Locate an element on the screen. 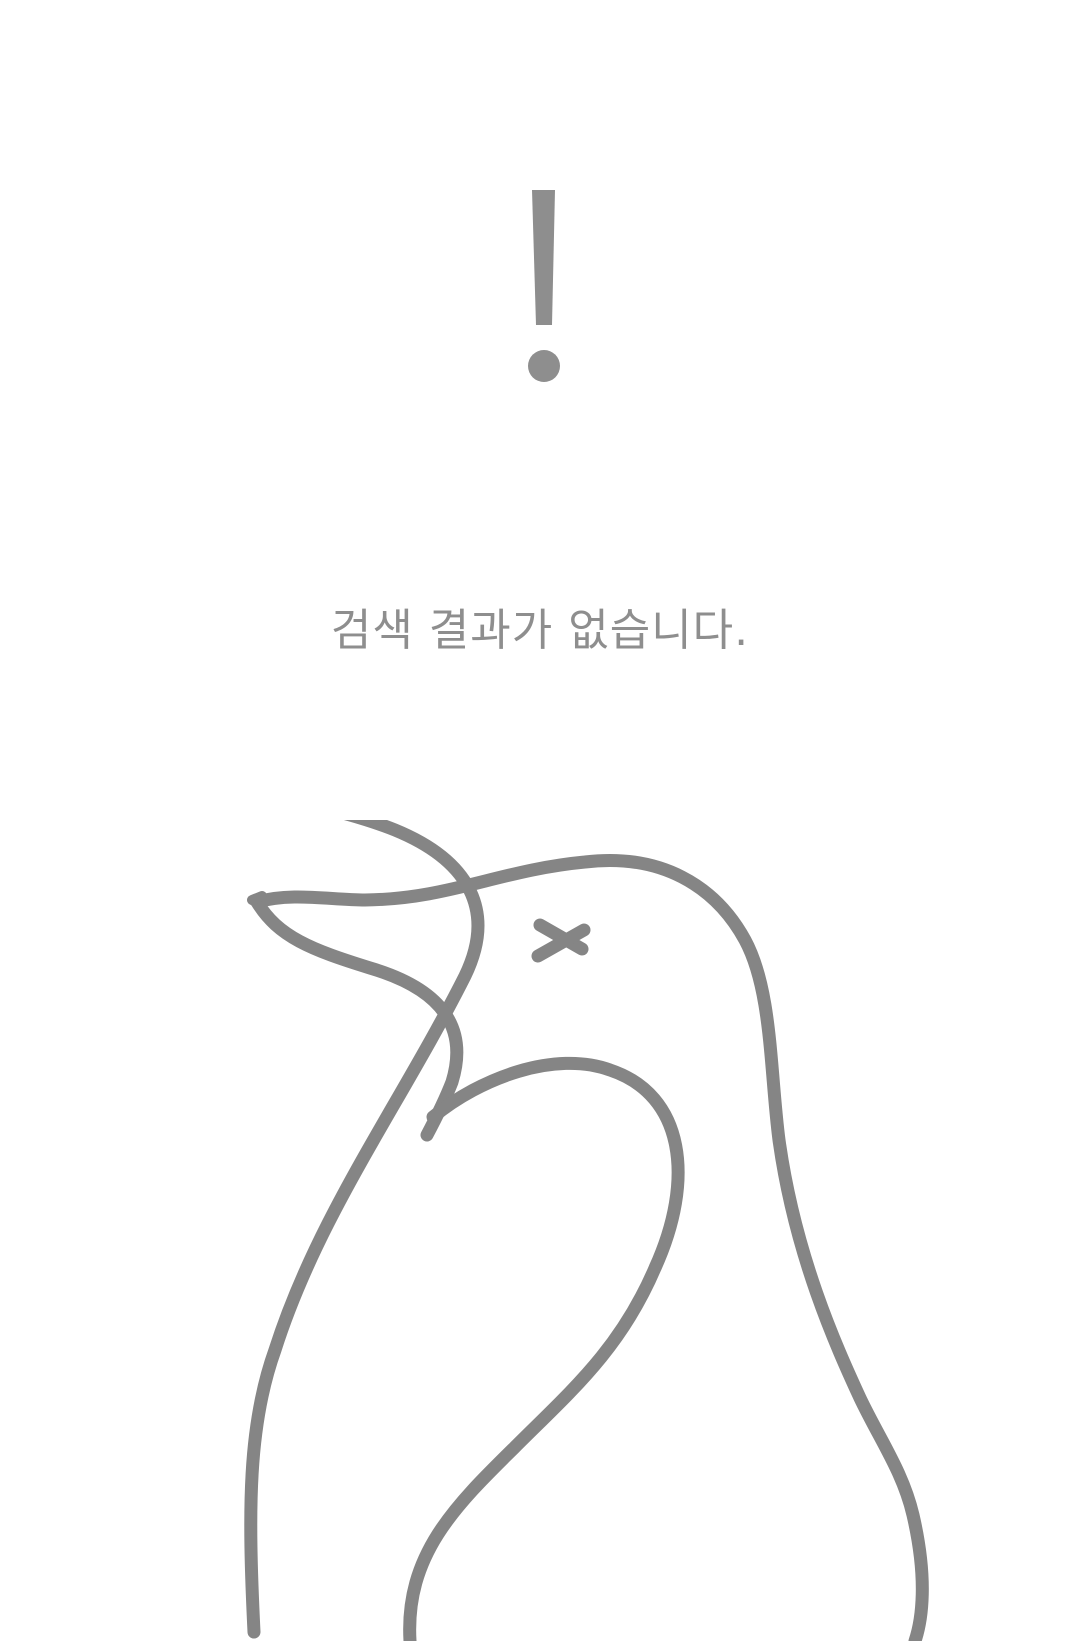 The height and width of the screenshot is (1641, 1080). exclamation-icon is located at coordinates (544, 286).